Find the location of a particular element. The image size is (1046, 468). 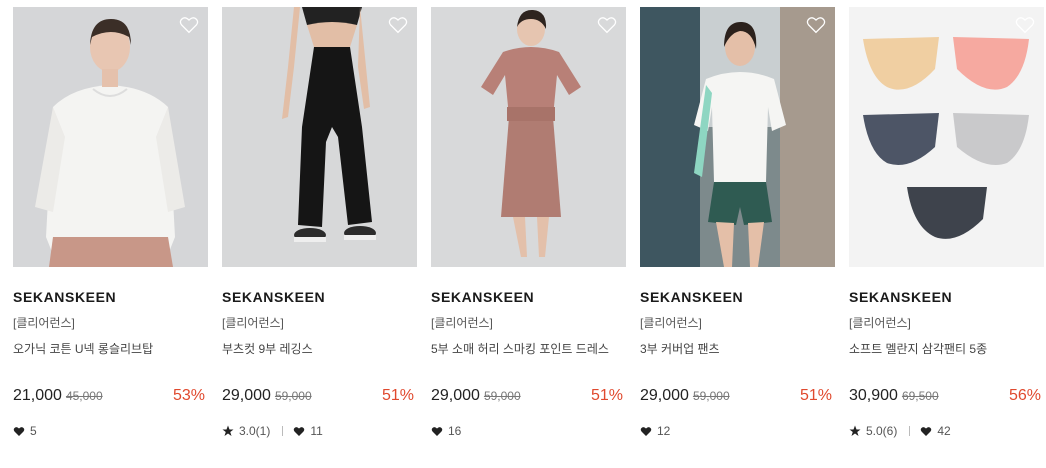

sale-price: 30,900 is located at coordinates (873, 395).